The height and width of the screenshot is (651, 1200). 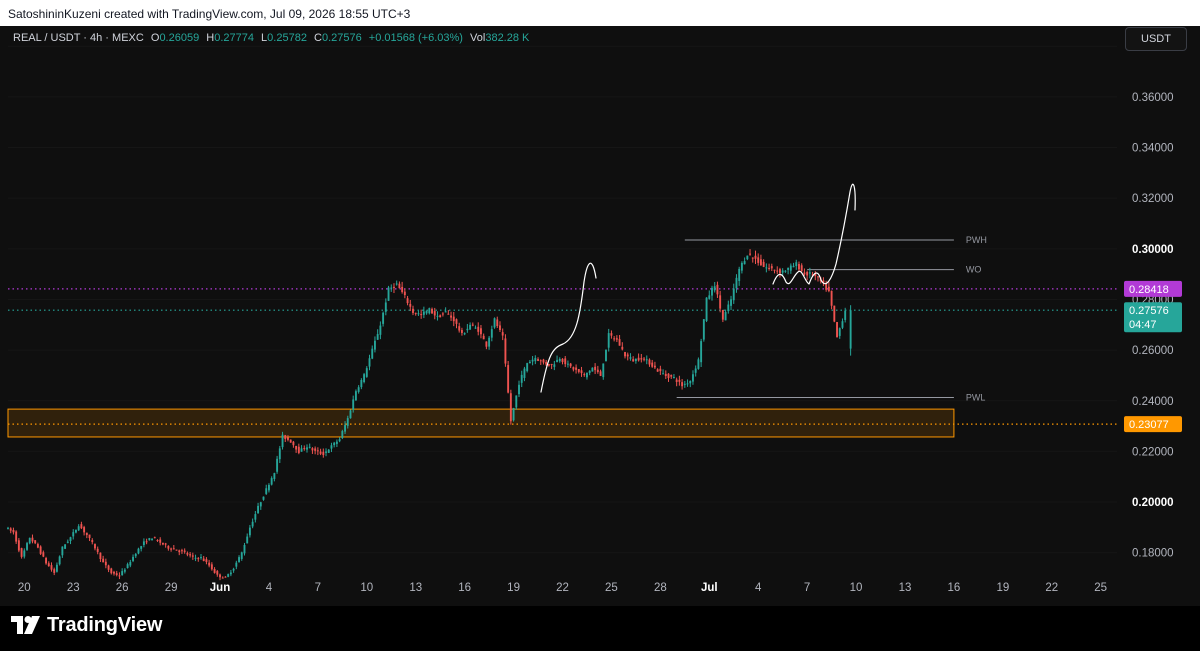 I want to click on y-tick-label: 0.36000, so click(x=1153, y=98).